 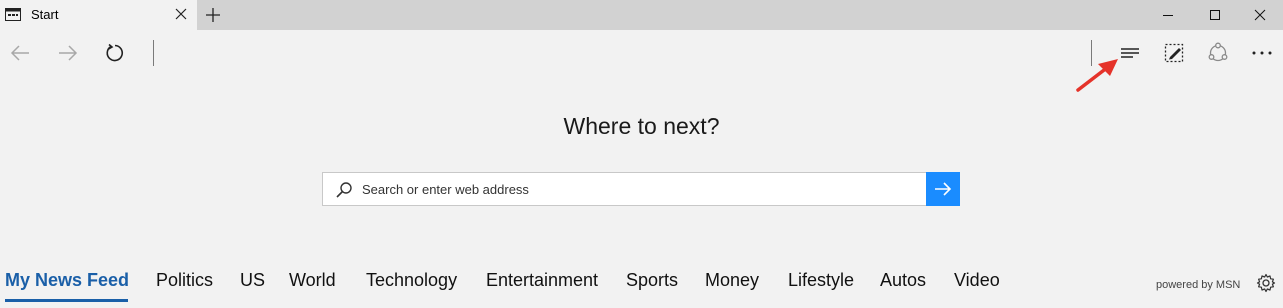 I want to click on back-button, so click(x=20, y=53).